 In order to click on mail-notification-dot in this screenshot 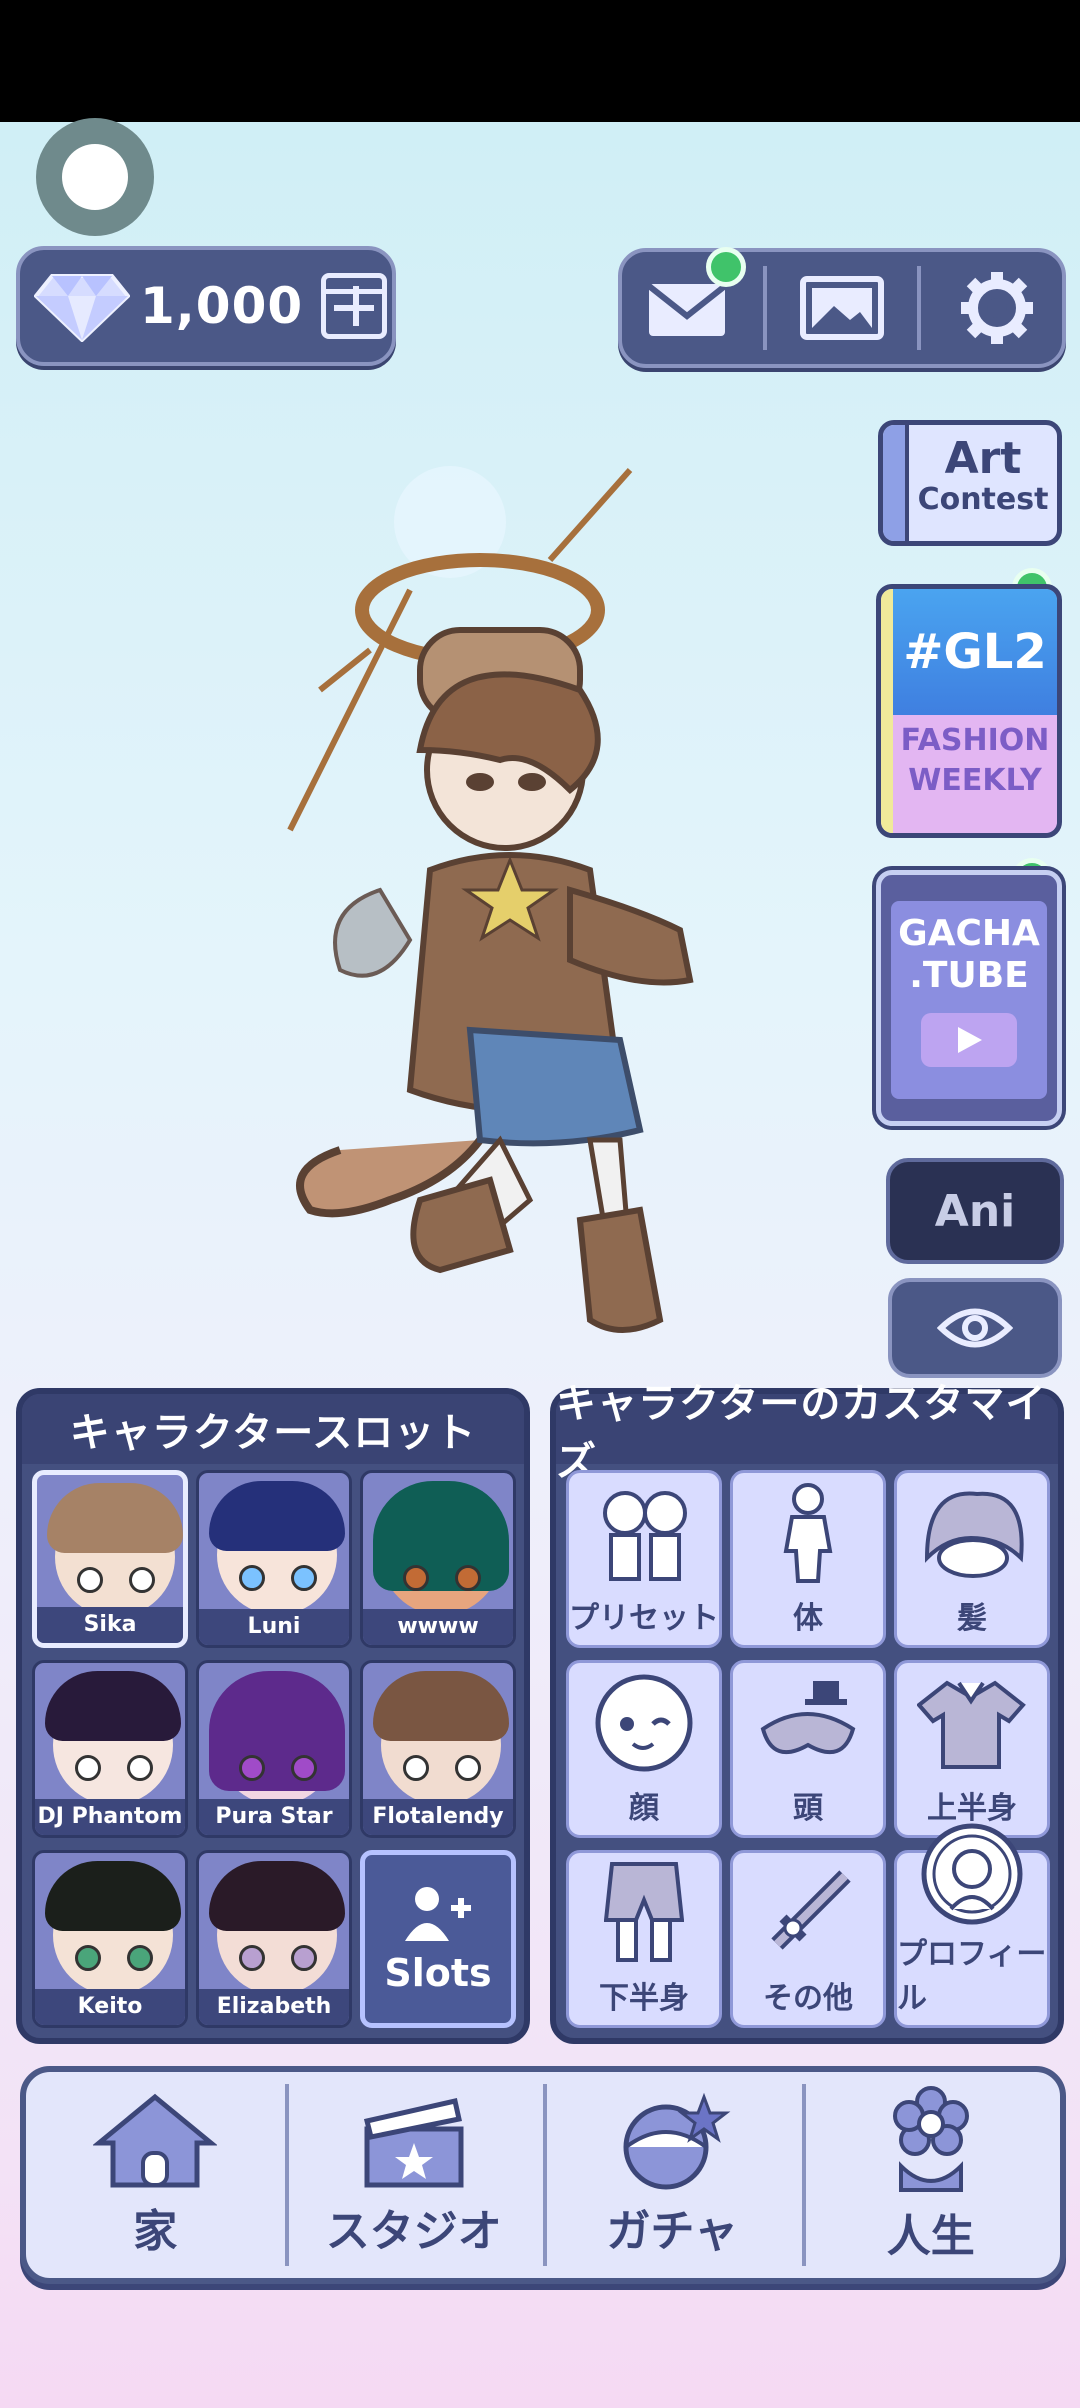, I will do `click(726, 267)`.